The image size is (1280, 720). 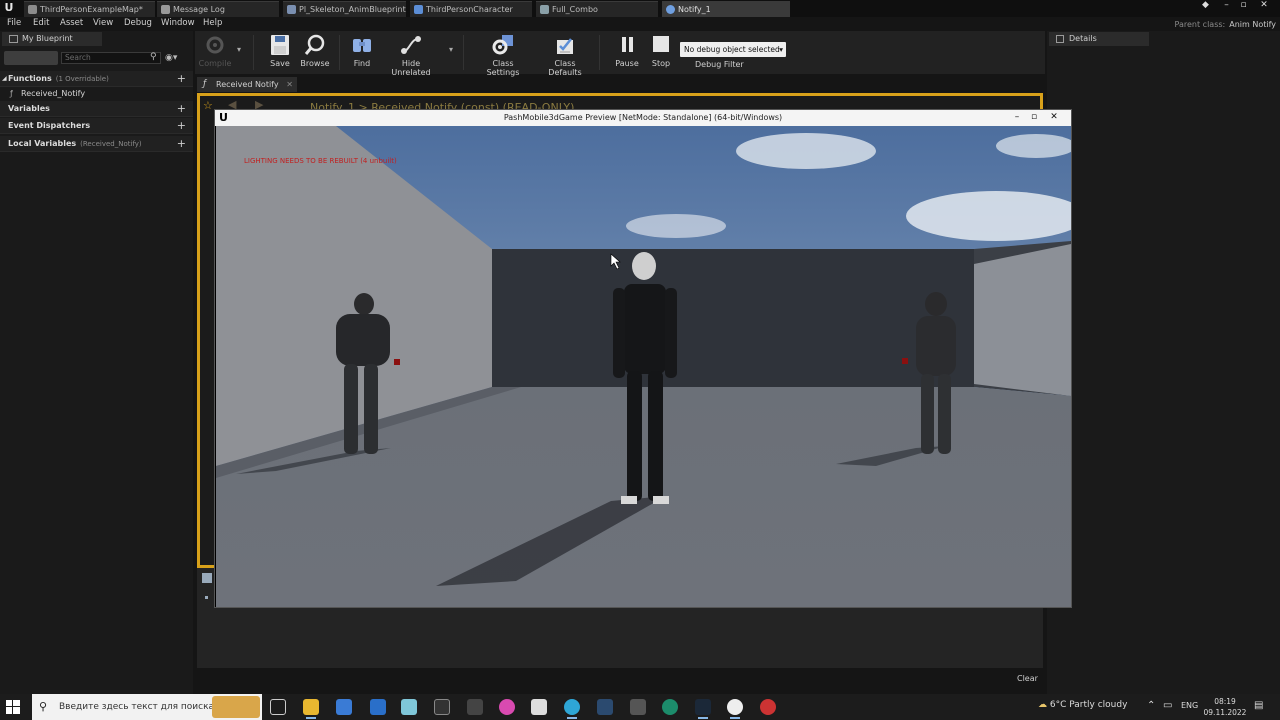 I want to click on anim-blueprint-icon, so click(x=291, y=9).